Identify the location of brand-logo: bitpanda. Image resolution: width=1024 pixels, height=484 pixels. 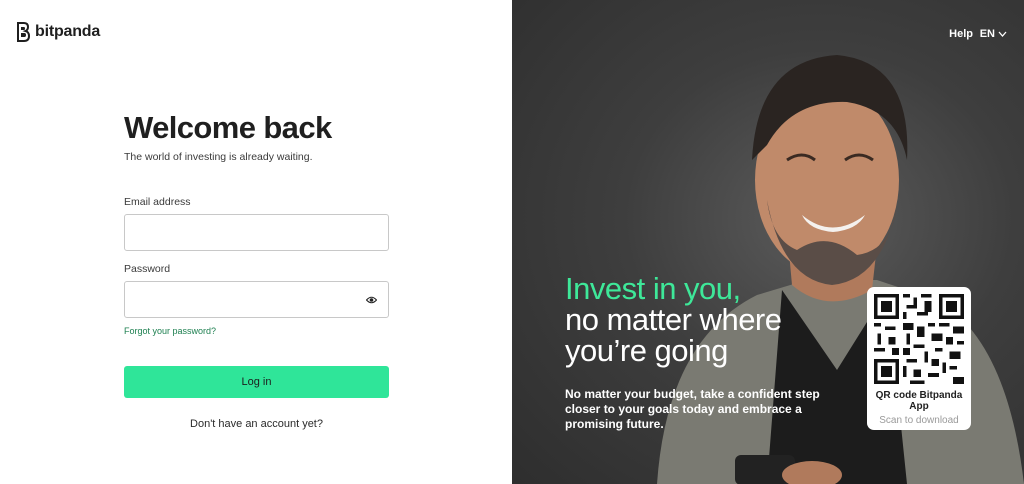
(58, 32).